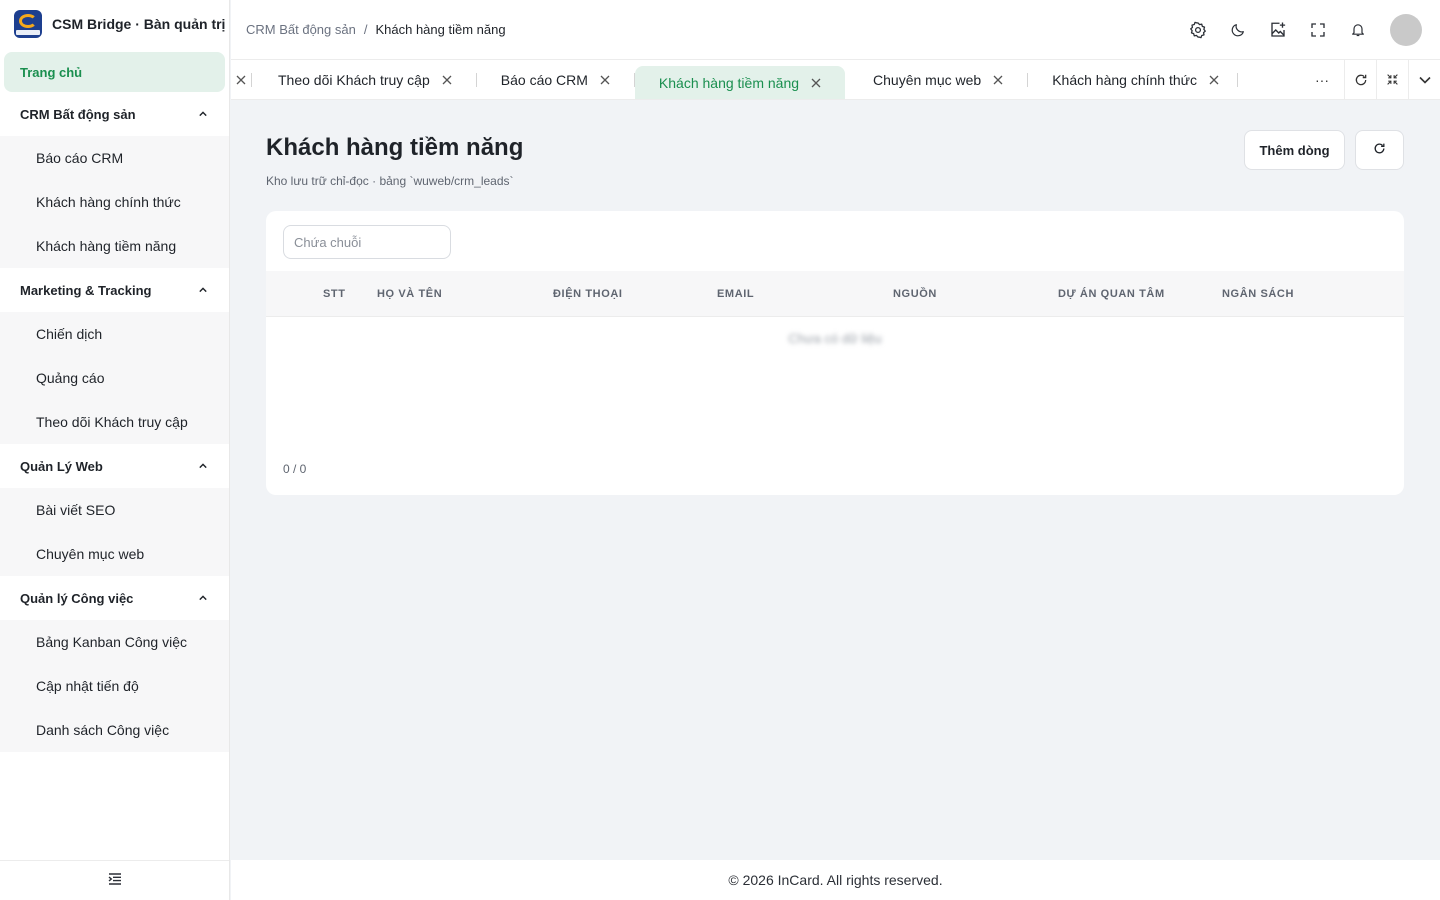 The height and width of the screenshot is (900, 1440). I want to click on empty-state-text: Chưa có dữ liệu, so click(835, 338).